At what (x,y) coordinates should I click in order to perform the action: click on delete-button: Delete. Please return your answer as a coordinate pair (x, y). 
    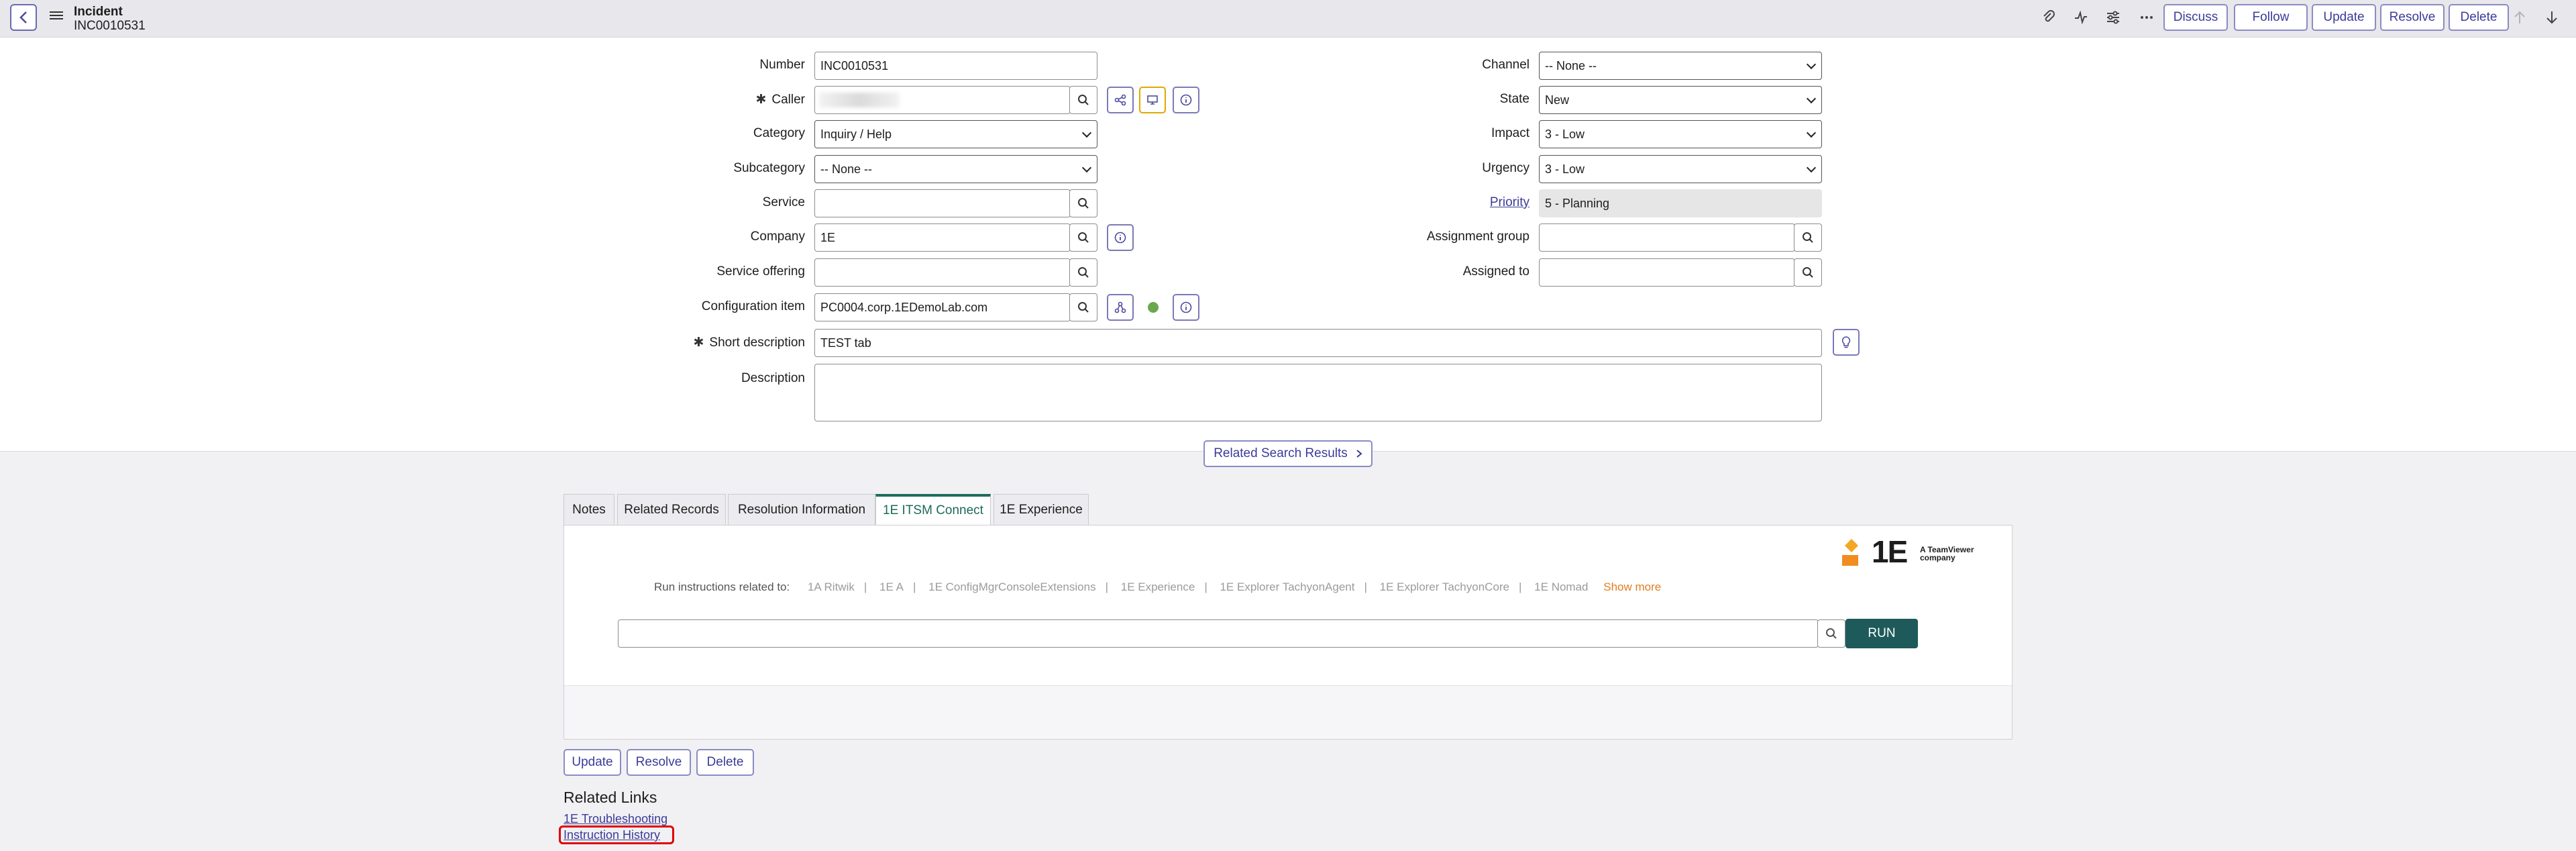
    Looking at the image, I should click on (2479, 17).